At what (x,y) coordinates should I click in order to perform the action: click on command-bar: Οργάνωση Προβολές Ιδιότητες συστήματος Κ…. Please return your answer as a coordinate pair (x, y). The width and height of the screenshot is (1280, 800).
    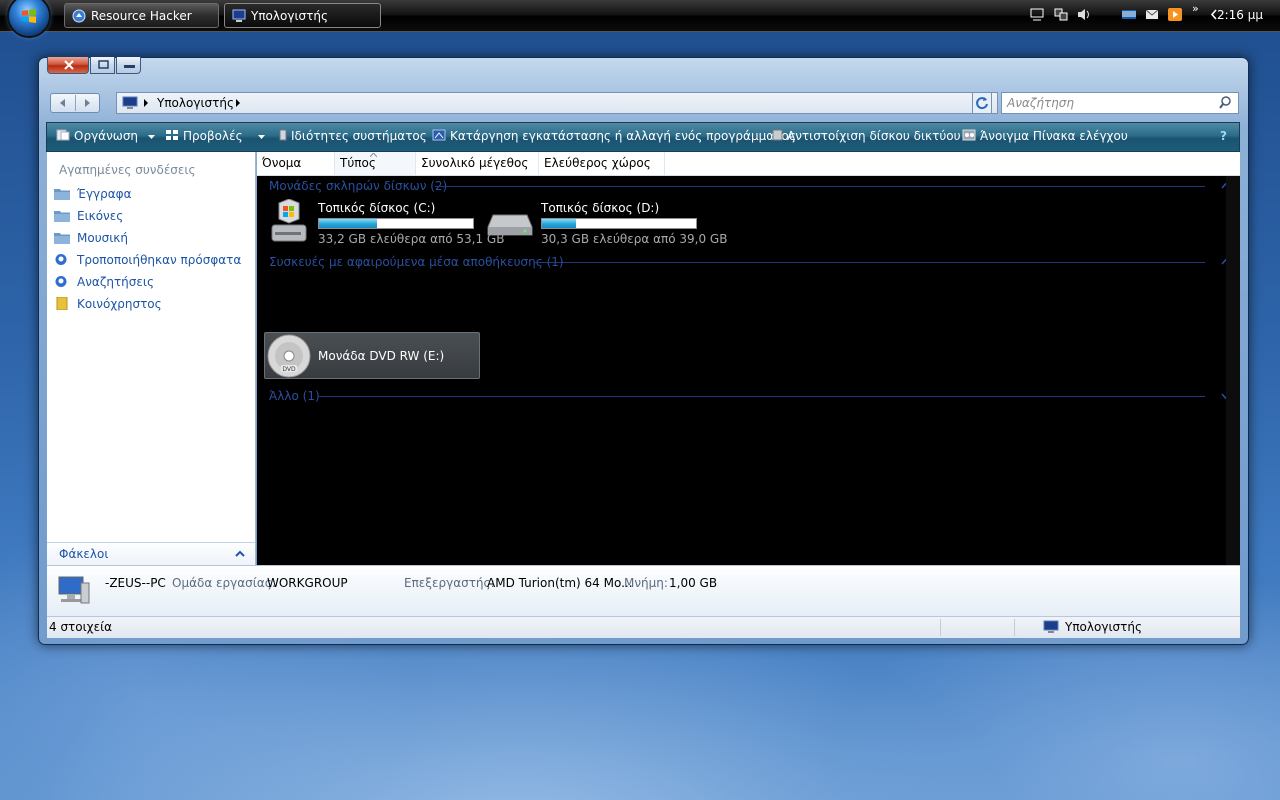
    Looking at the image, I should click on (643, 137).